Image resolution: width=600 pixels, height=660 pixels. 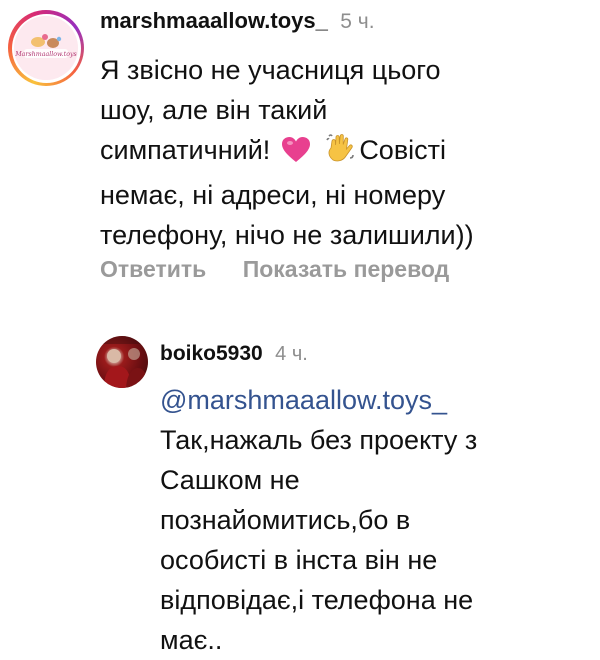 What do you see at coordinates (357, 21) in the screenshot?
I see `comment-time: 5 ч.` at bounding box center [357, 21].